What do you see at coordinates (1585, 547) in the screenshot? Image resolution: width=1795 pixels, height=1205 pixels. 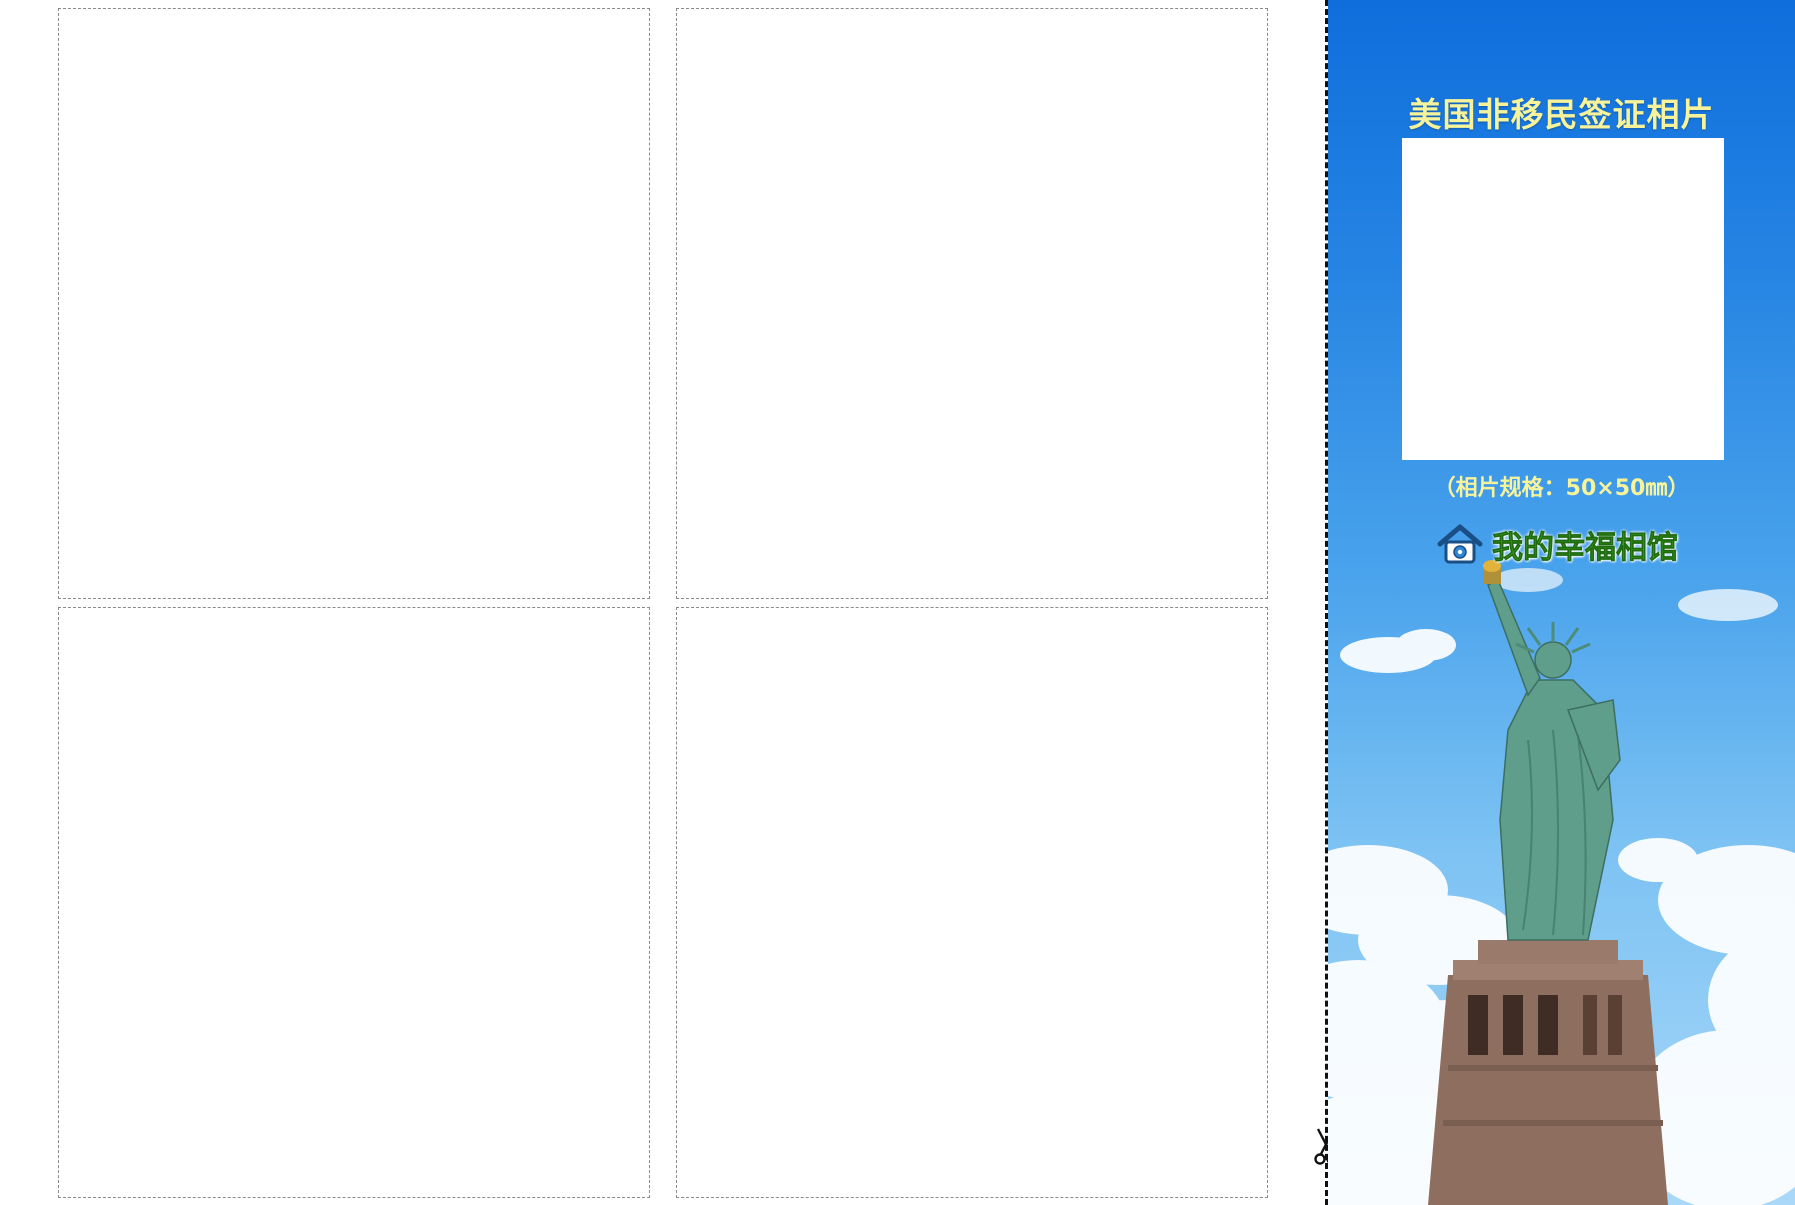 I see `brand-name: 我的幸福相馆` at bounding box center [1585, 547].